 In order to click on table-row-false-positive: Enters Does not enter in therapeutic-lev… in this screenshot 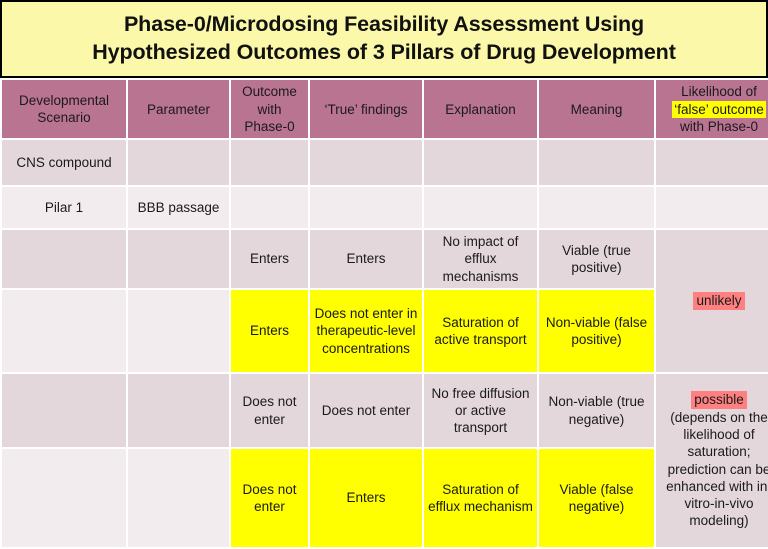, I will do `click(385, 331)`.